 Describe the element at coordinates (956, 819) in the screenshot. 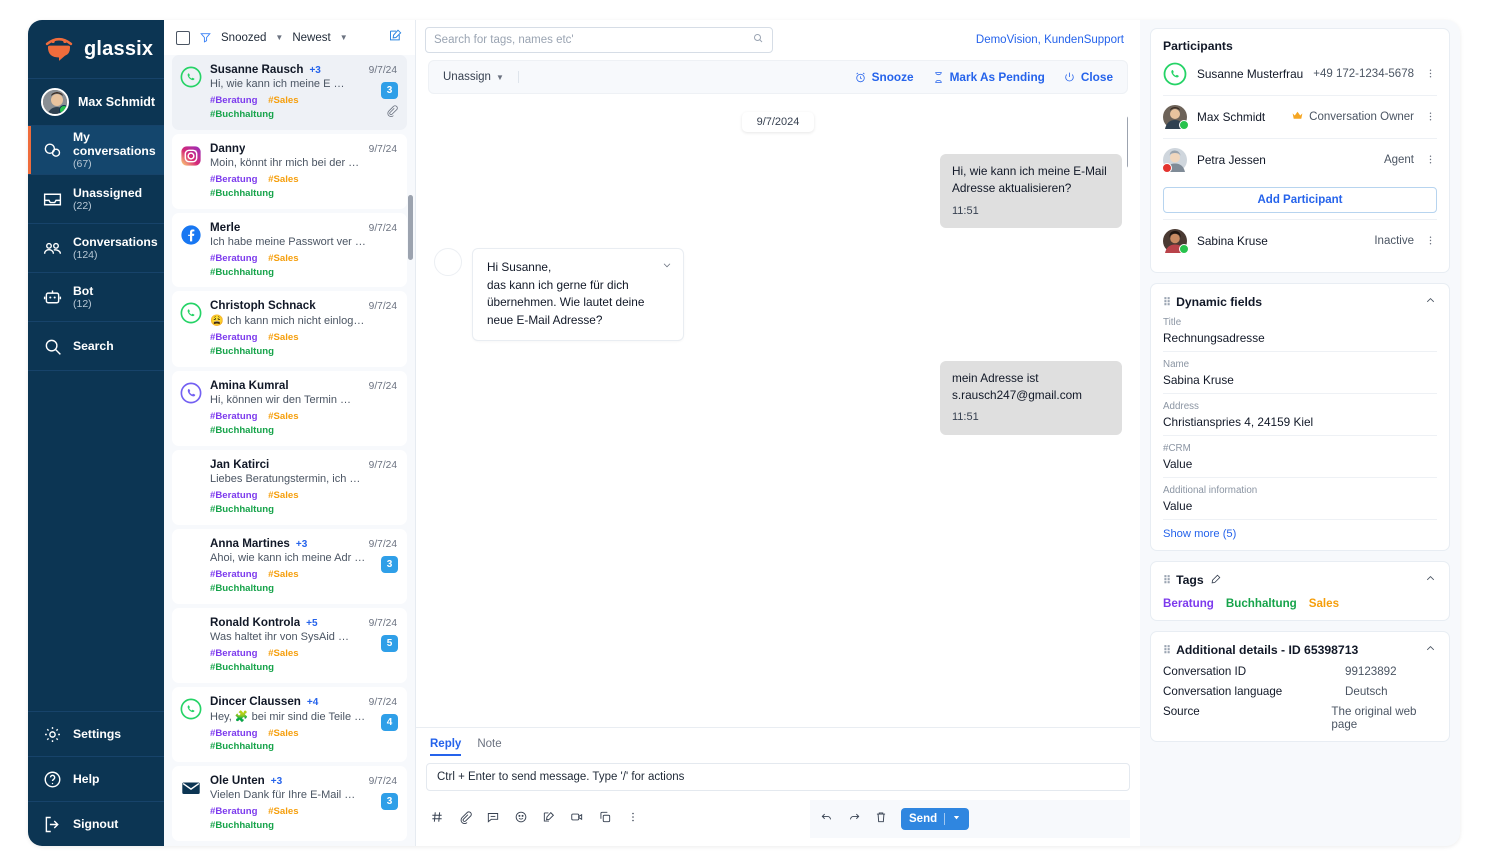

I see `caret-down-icon` at that location.